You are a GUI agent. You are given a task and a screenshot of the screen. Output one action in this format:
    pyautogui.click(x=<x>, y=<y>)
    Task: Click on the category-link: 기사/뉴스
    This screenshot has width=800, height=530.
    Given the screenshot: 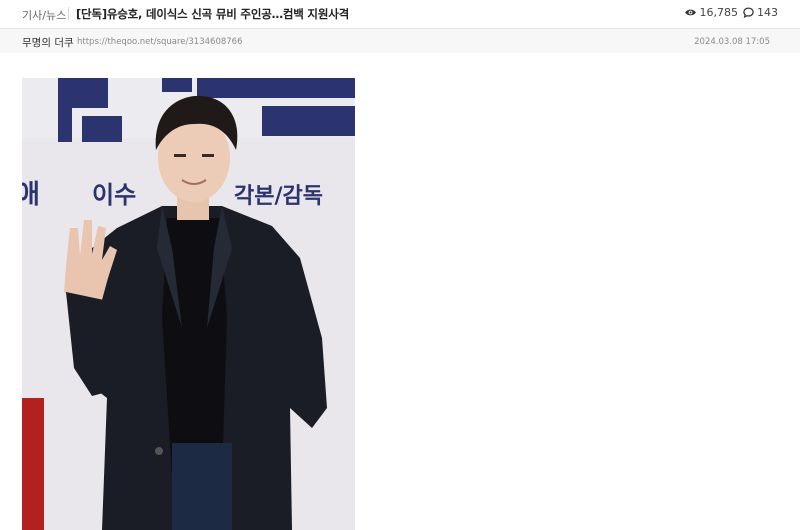 What is the action you would take?
    pyautogui.click(x=44, y=15)
    